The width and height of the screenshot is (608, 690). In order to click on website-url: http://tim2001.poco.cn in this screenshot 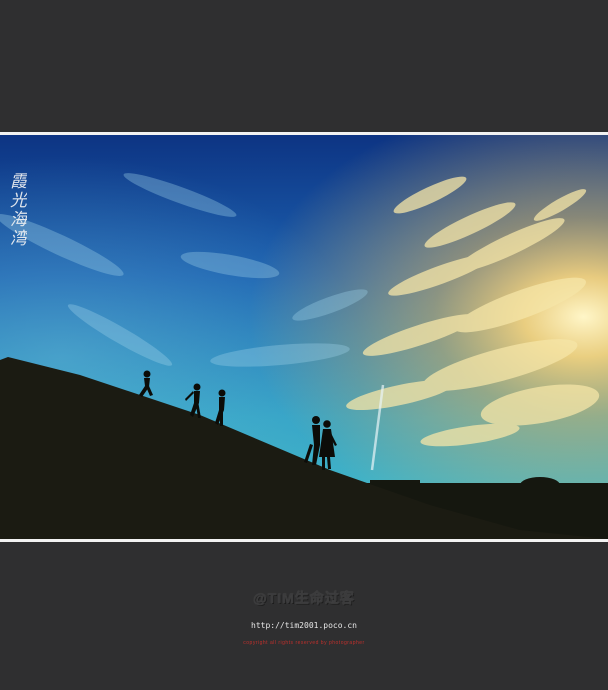, I will do `click(304, 625)`.